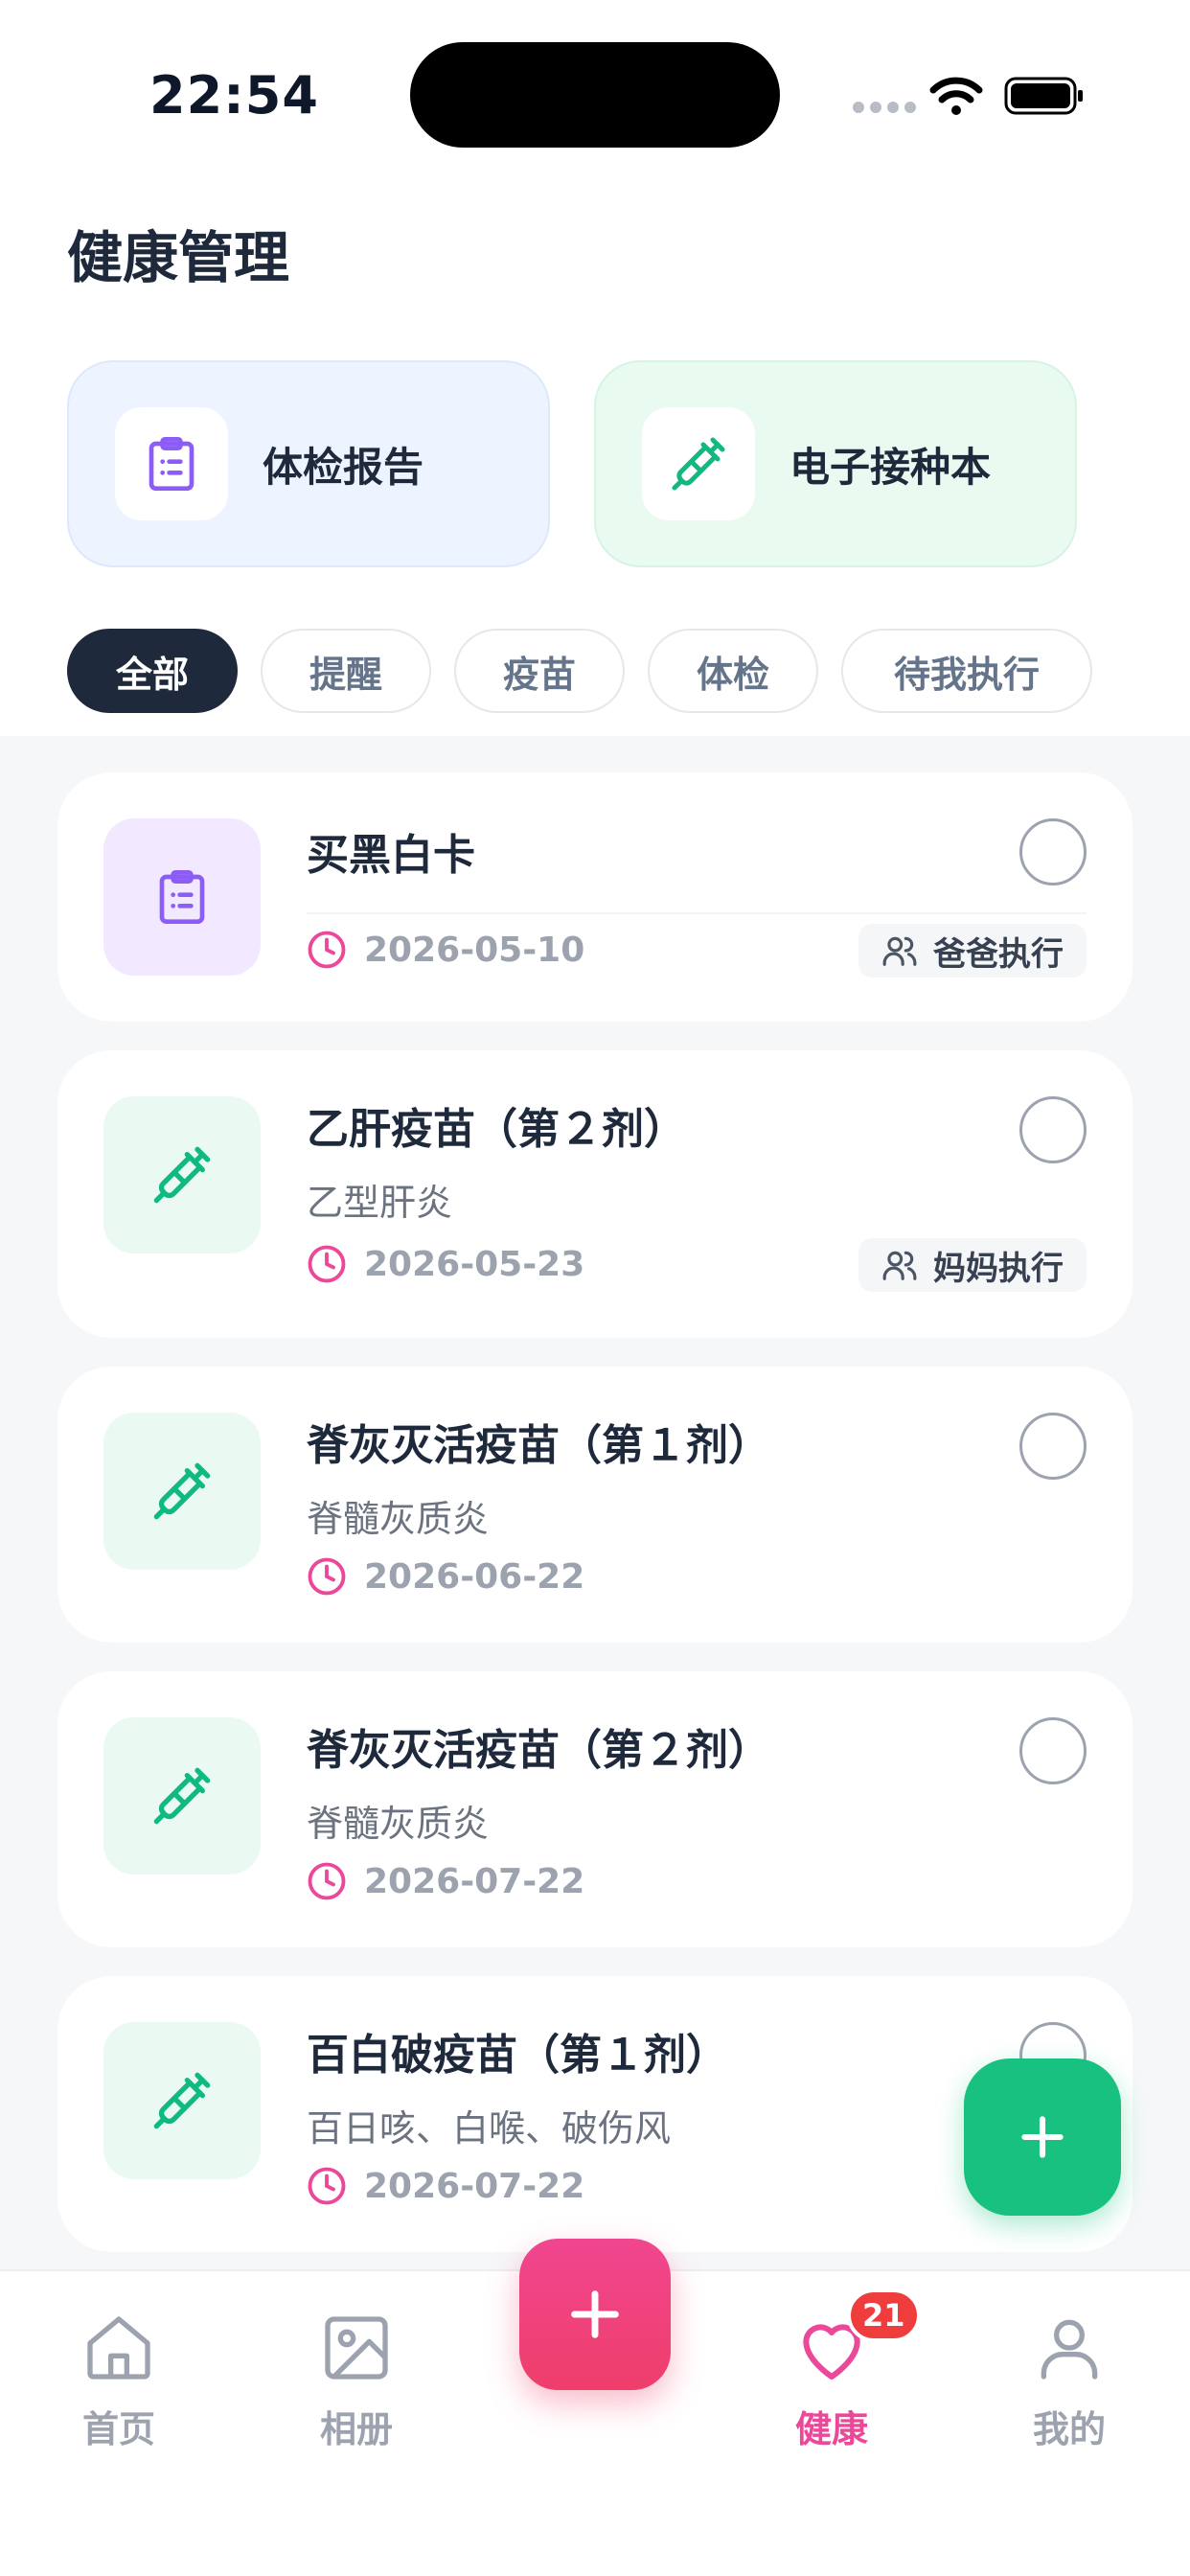 The width and height of the screenshot is (1190, 2576). What do you see at coordinates (595, 897) in the screenshot?
I see `list-item: 买黑白卡 2026-05-10 爸爸执行` at bounding box center [595, 897].